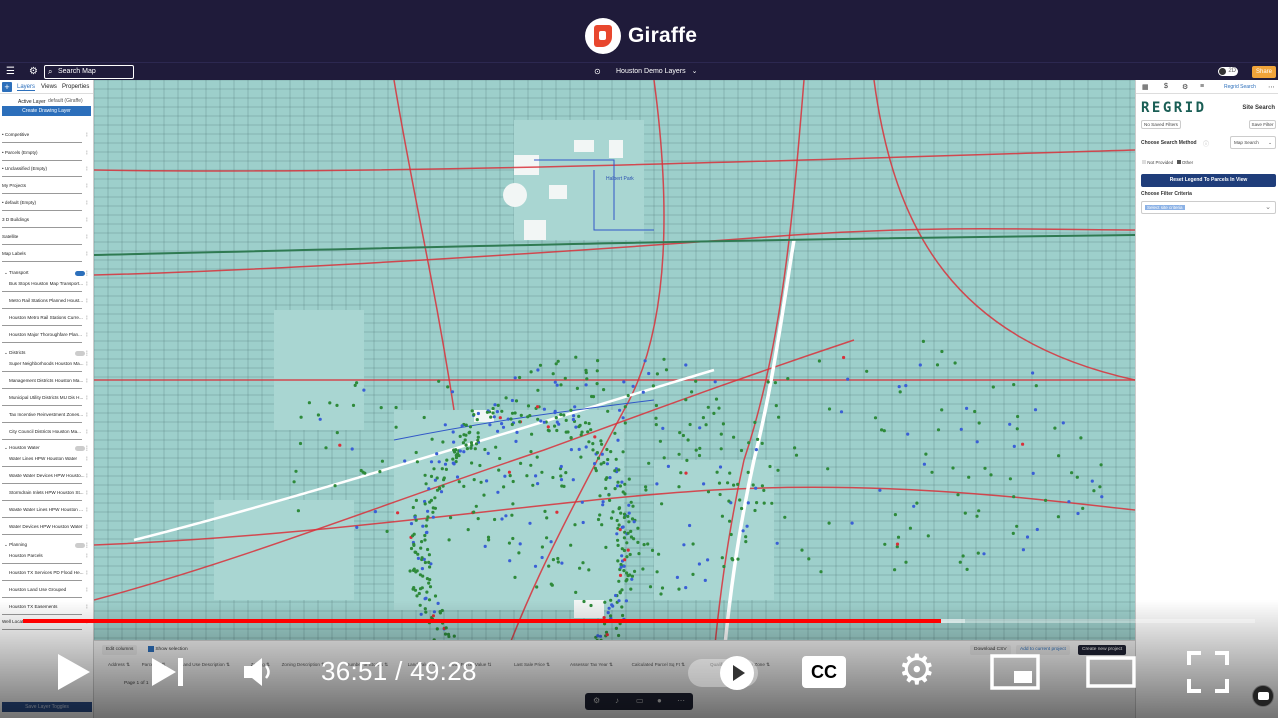  I want to click on layer-row: Super Neighborhoods Houston Ma... ⋮, so click(46, 363).